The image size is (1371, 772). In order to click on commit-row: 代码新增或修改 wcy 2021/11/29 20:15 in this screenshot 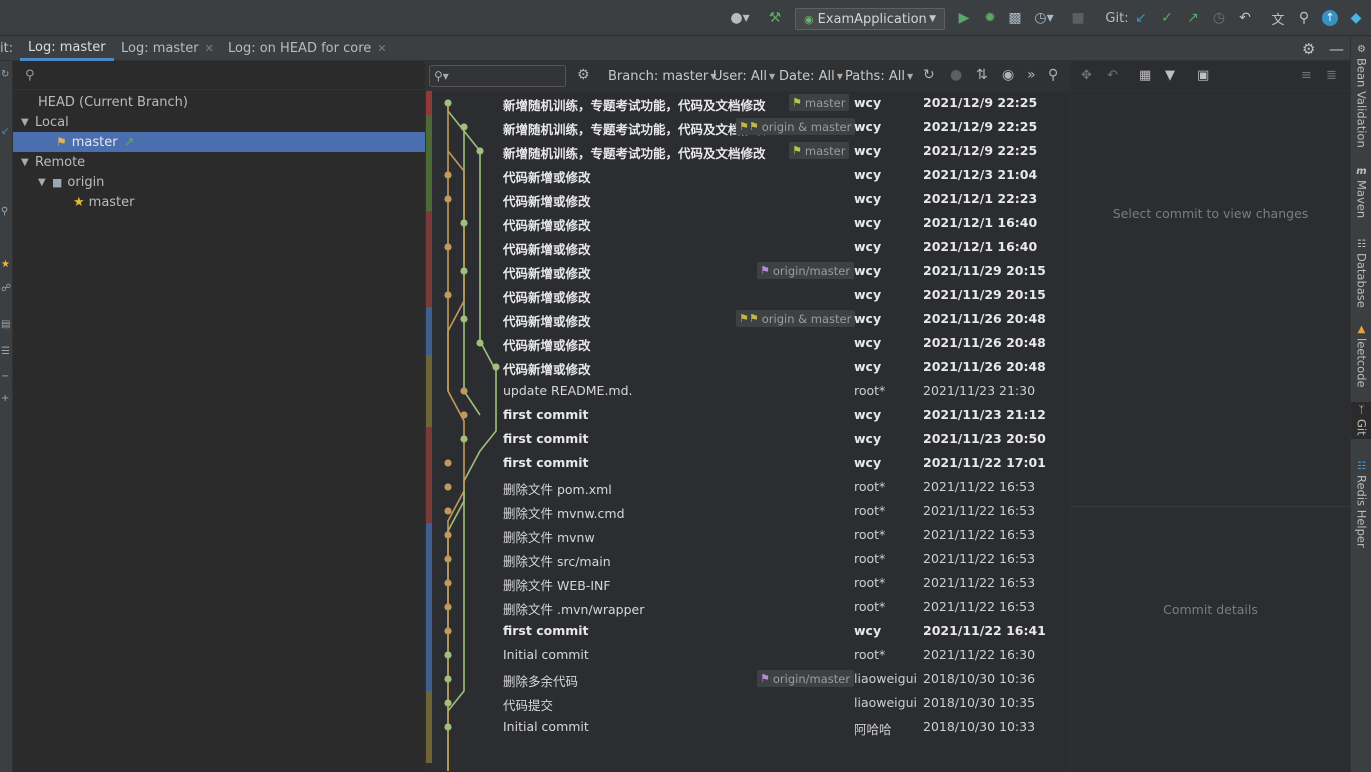, I will do `click(748, 295)`.